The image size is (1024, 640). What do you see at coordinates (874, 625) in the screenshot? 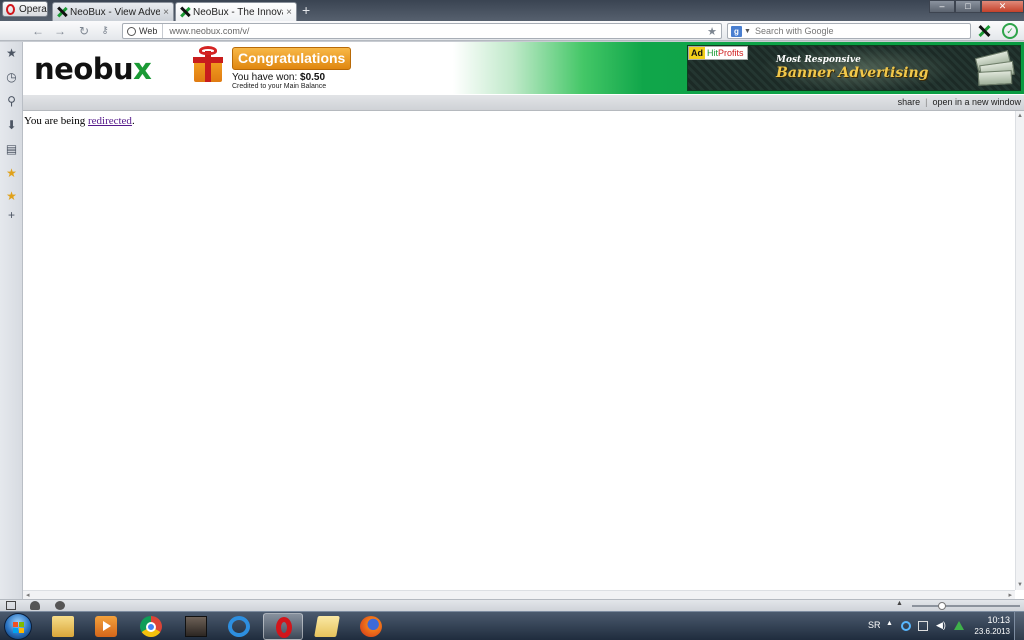
I see `language-indicator: SR` at bounding box center [874, 625].